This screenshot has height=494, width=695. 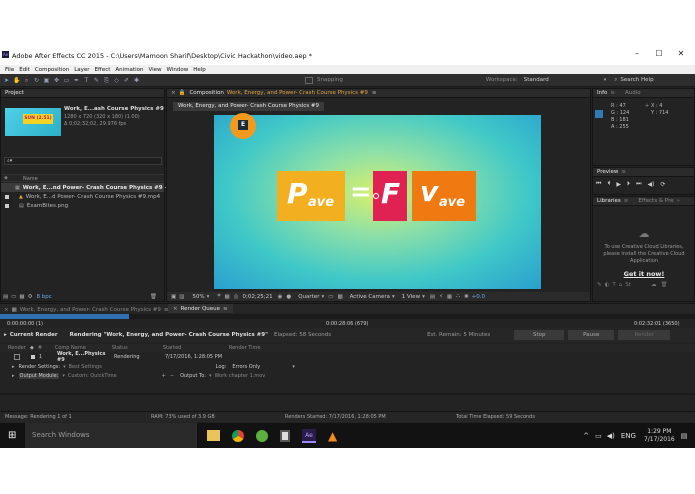 I want to click on flowchart-icon: ⛬, so click(x=458, y=296).